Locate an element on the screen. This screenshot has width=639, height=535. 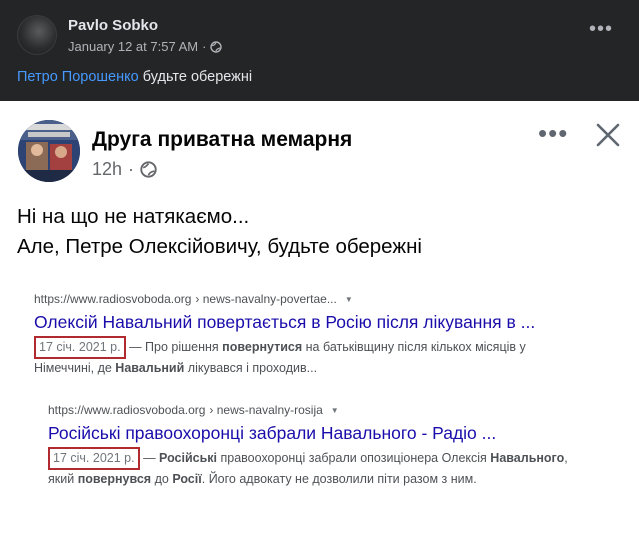
shared-body-line2: Але, Петре Олексійовичу, будьте обережні is located at coordinates (219, 246).